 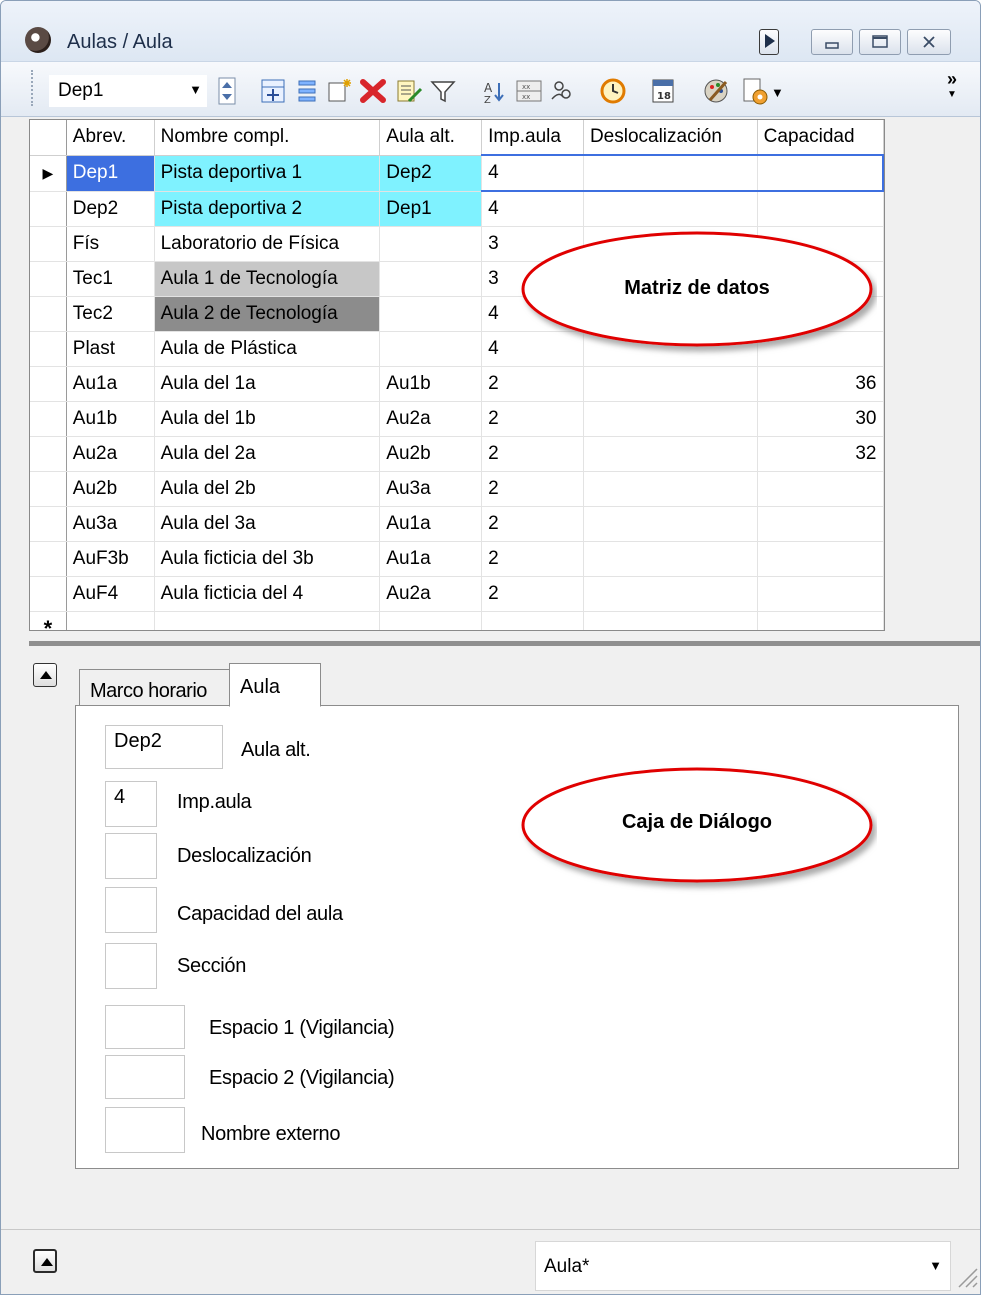 What do you see at coordinates (275, 685) in the screenshot?
I see `tab-aula: Aula` at bounding box center [275, 685].